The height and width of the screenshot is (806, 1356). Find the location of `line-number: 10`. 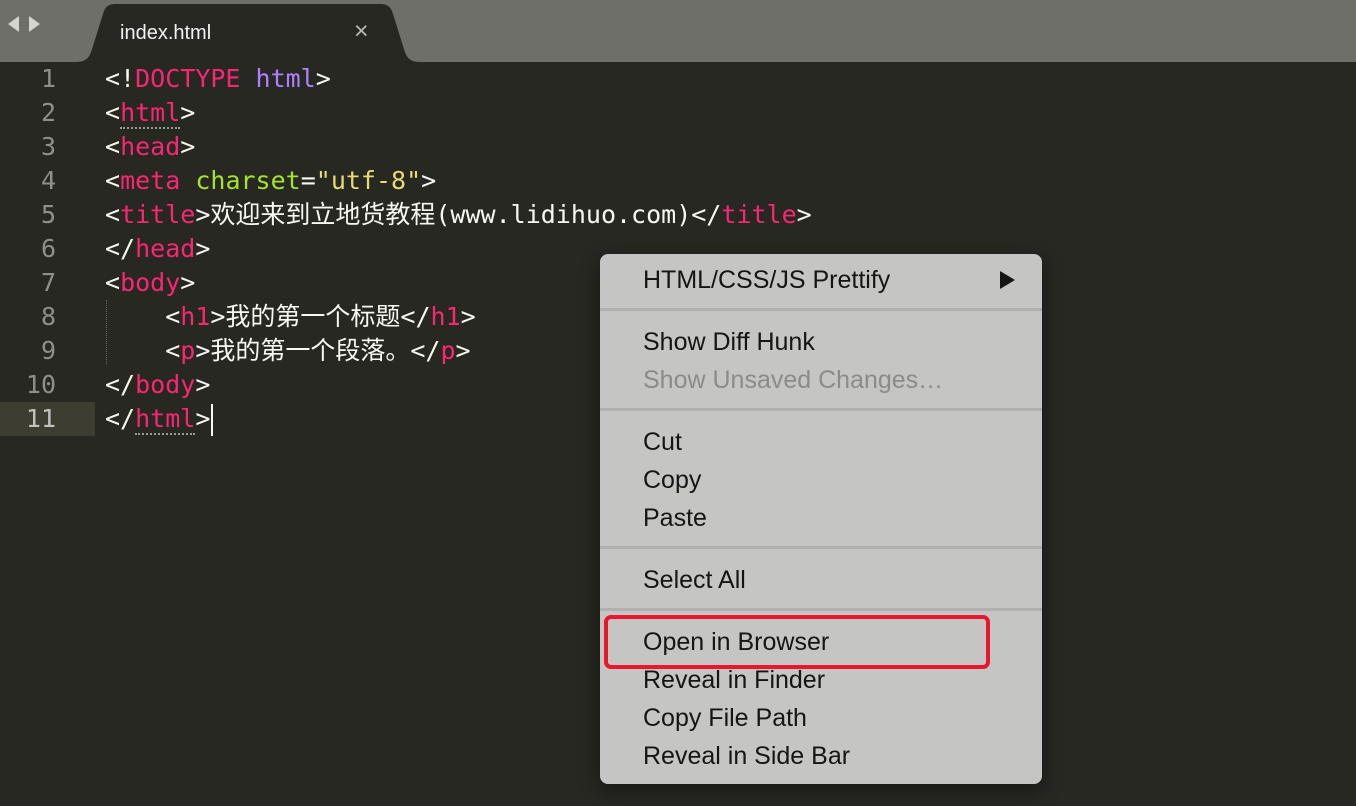

line-number: 10 is located at coordinates (40, 384).